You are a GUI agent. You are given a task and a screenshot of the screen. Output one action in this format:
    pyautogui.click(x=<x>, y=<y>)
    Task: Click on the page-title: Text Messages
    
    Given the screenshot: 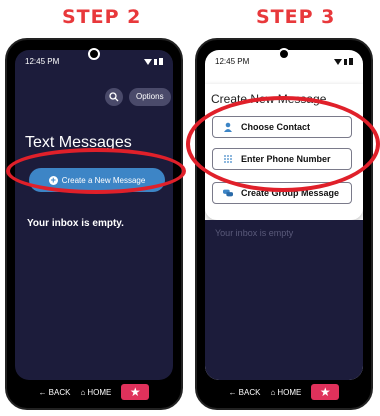 What is the action you would take?
    pyautogui.click(x=78, y=142)
    